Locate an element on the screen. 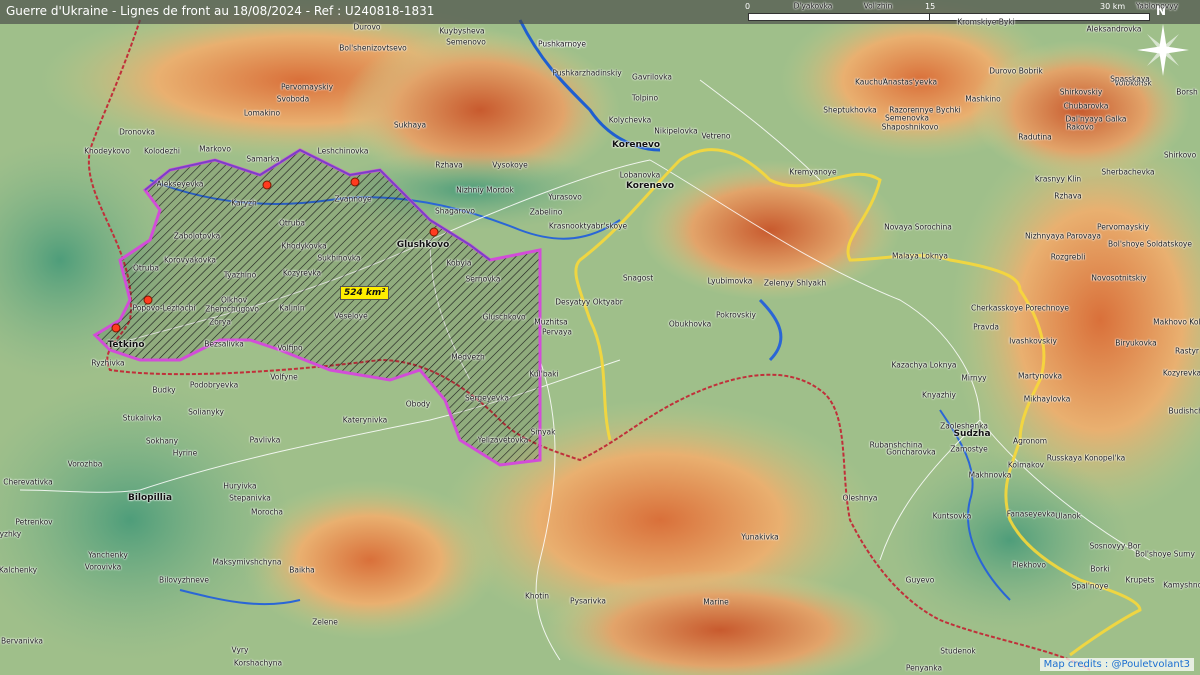  place-label: Tetkino is located at coordinates (126, 345).